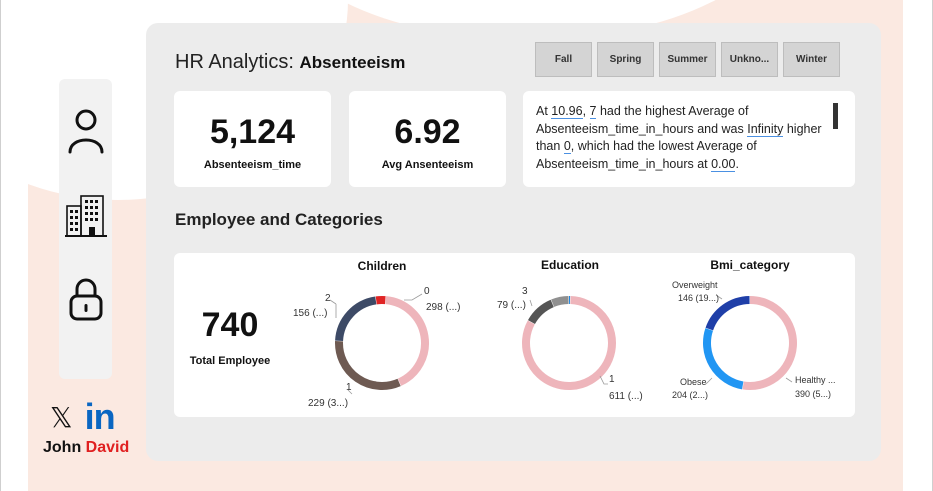 This screenshot has width=933, height=491. What do you see at coordinates (525, 291) in the screenshot?
I see `slice-label-name: 3` at bounding box center [525, 291].